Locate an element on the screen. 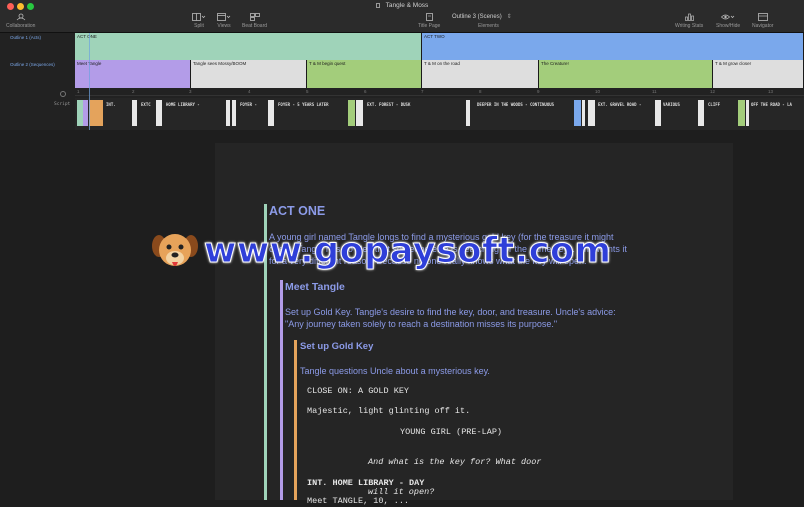 Image resolution: width=804 pixels, height=507 pixels. outline-row-label-acts: Outline 1 (Acts) is located at coordinates (26, 37).